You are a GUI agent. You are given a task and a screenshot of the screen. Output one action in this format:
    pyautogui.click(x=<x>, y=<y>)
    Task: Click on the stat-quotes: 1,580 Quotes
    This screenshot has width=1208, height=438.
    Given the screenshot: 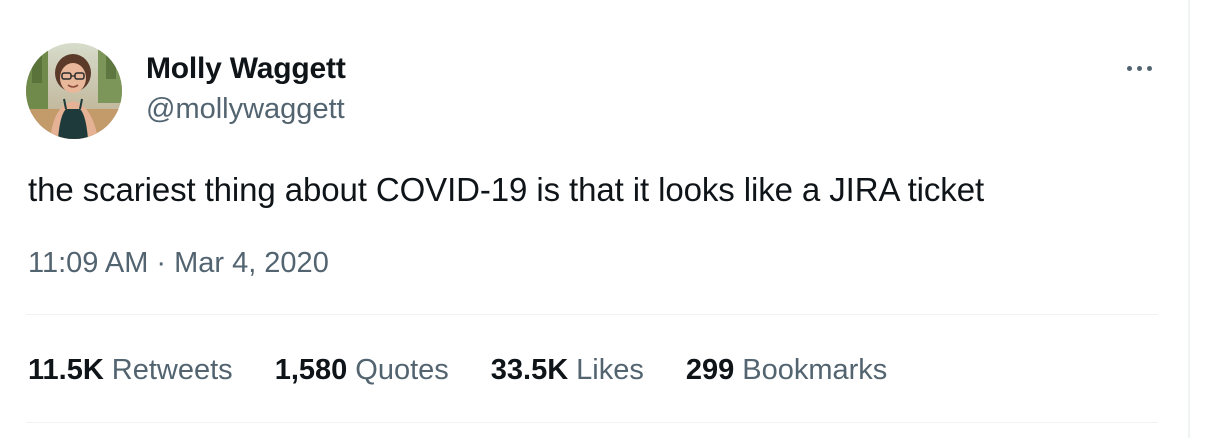 What is the action you would take?
    pyautogui.click(x=362, y=370)
    